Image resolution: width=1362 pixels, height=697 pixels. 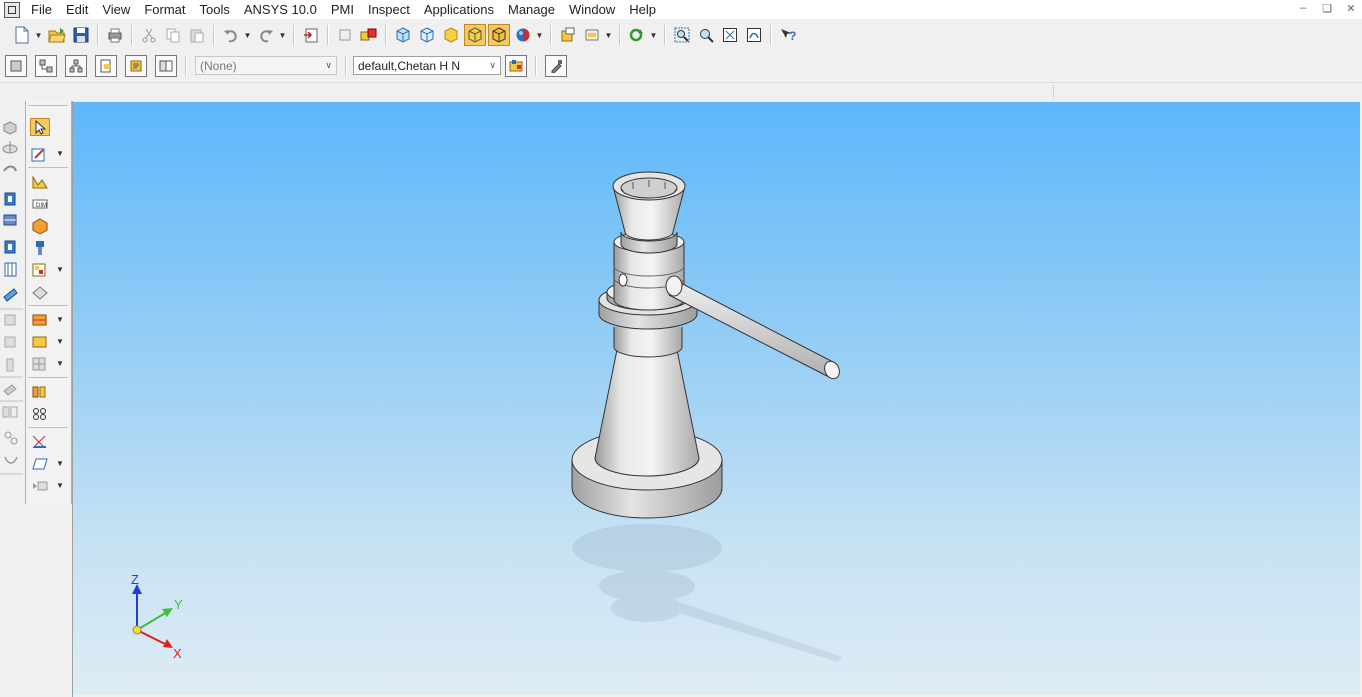 I want to click on insert-component-icon, so click(x=40, y=226).